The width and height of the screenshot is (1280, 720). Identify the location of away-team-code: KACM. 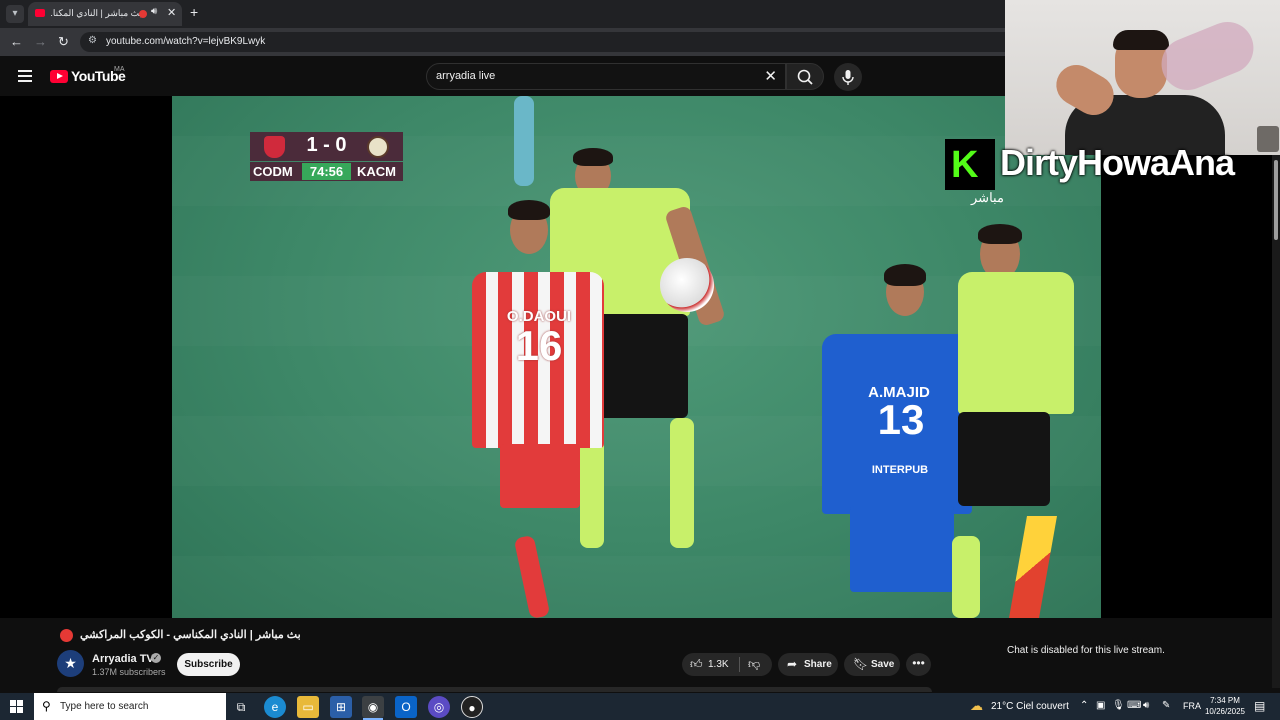
(376, 171).